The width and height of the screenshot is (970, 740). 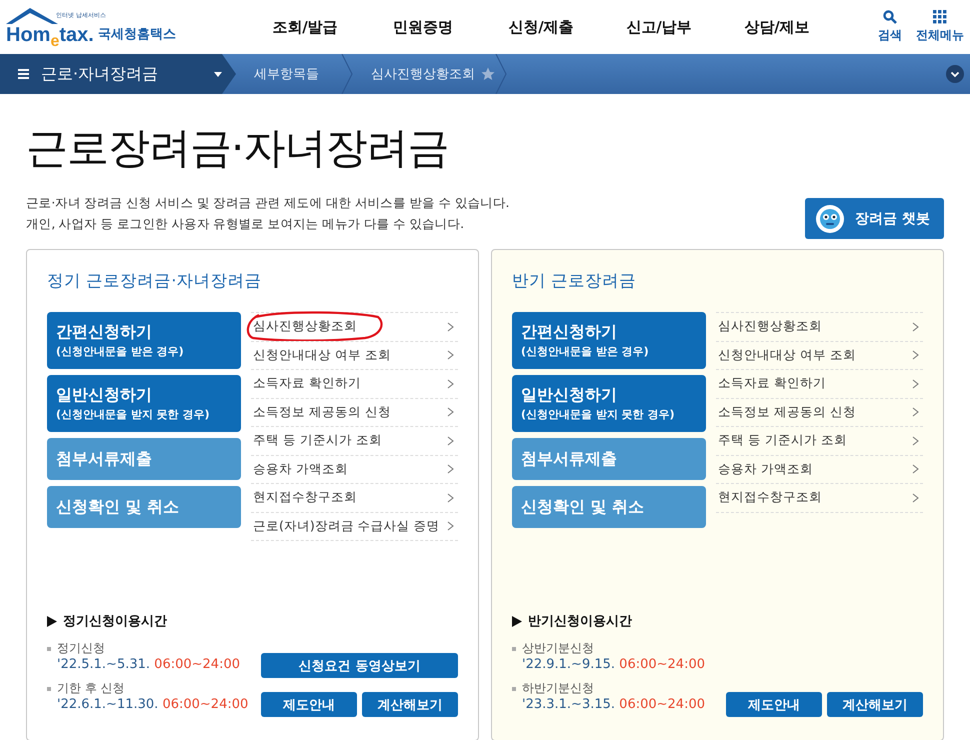 I want to click on info-button: 신청요건 동영상보기, so click(x=359, y=665).